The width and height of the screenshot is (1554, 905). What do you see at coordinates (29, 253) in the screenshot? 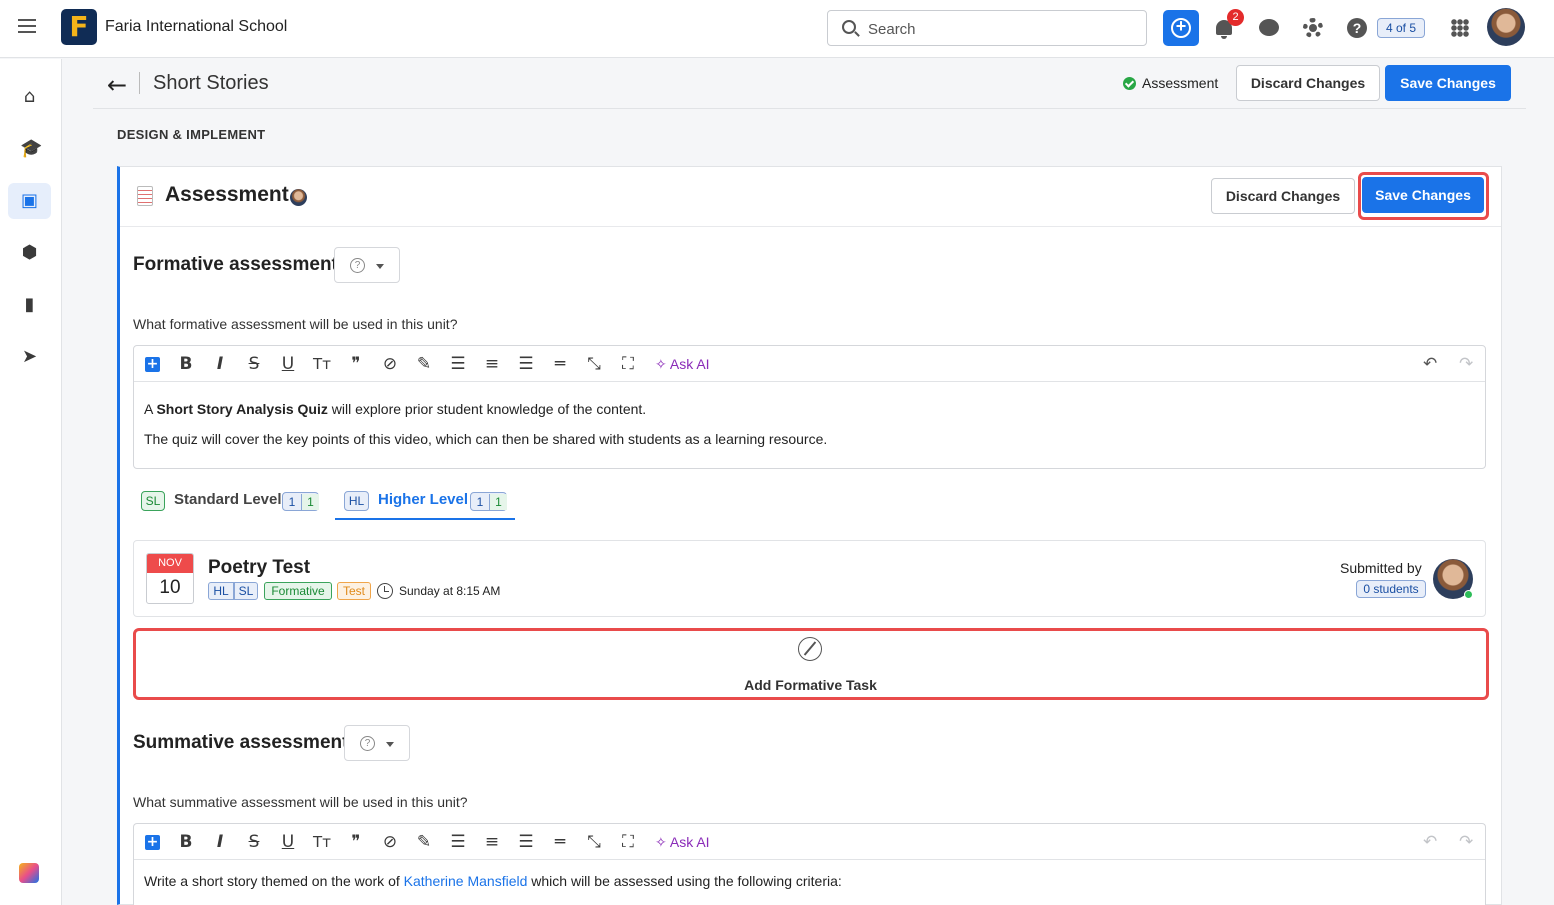
I see `sidebar-item-resources: ⬢` at bounding box center [29, 253].